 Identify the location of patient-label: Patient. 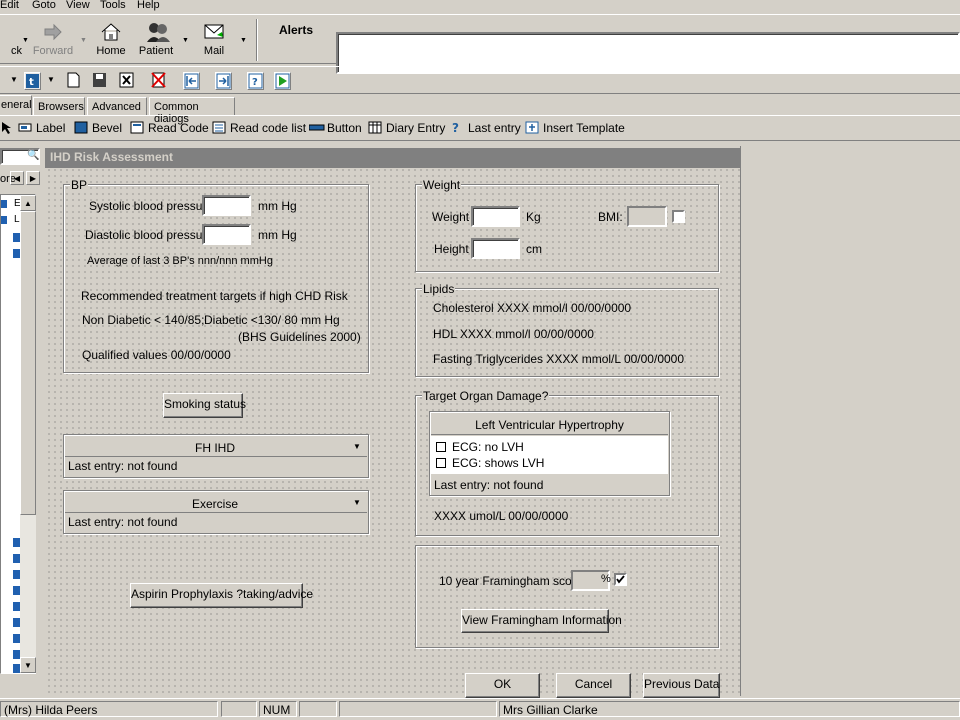
(156, 51).